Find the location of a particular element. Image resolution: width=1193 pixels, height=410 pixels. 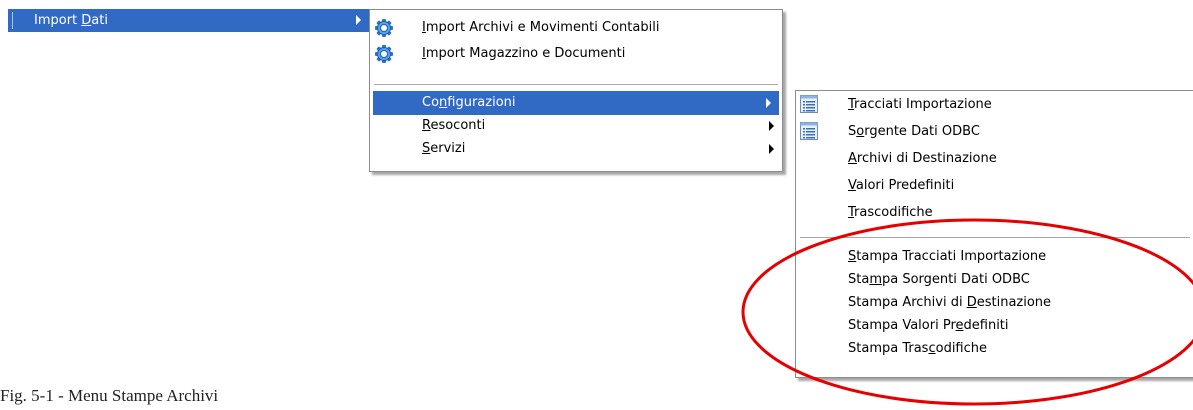

menu-item: Configurazioni is located at coordinates (576, 103).